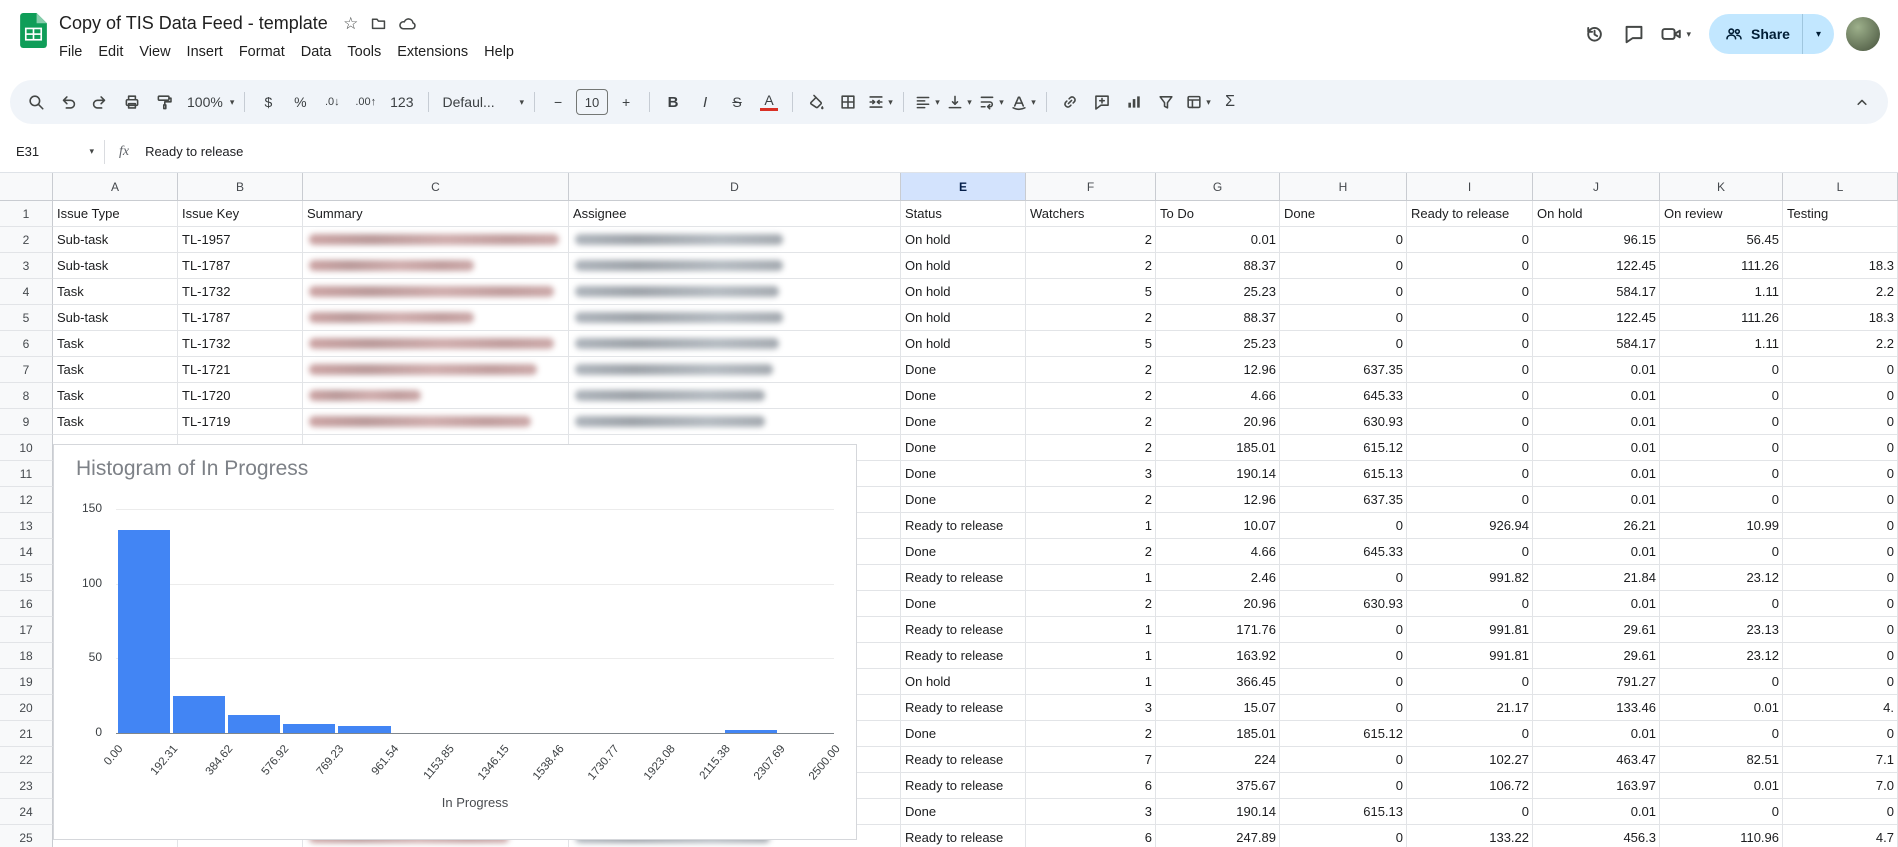  What do you see at coordinates (1470, 786) in the screenshot?
I see `cell-I23: 106.72` at bounding box center [1470, 786].